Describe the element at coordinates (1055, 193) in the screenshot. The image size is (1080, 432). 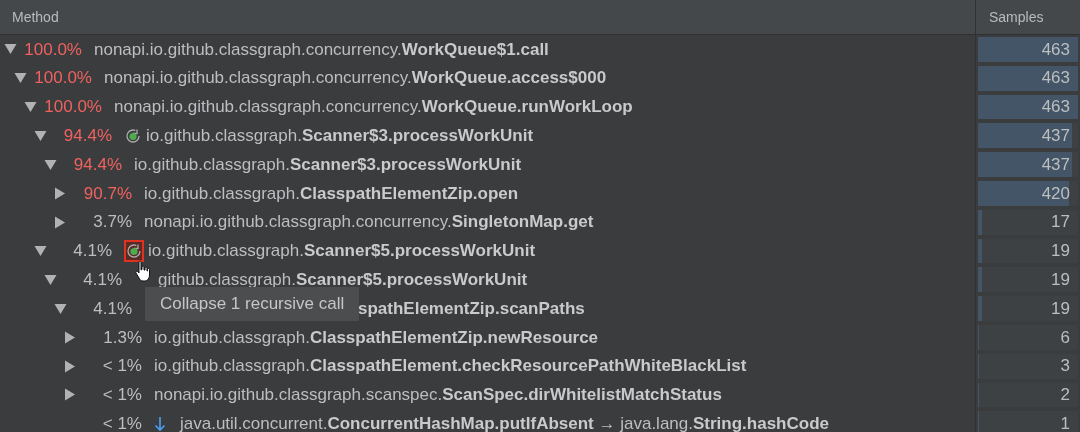
I see `sample-count: 420` at that location.